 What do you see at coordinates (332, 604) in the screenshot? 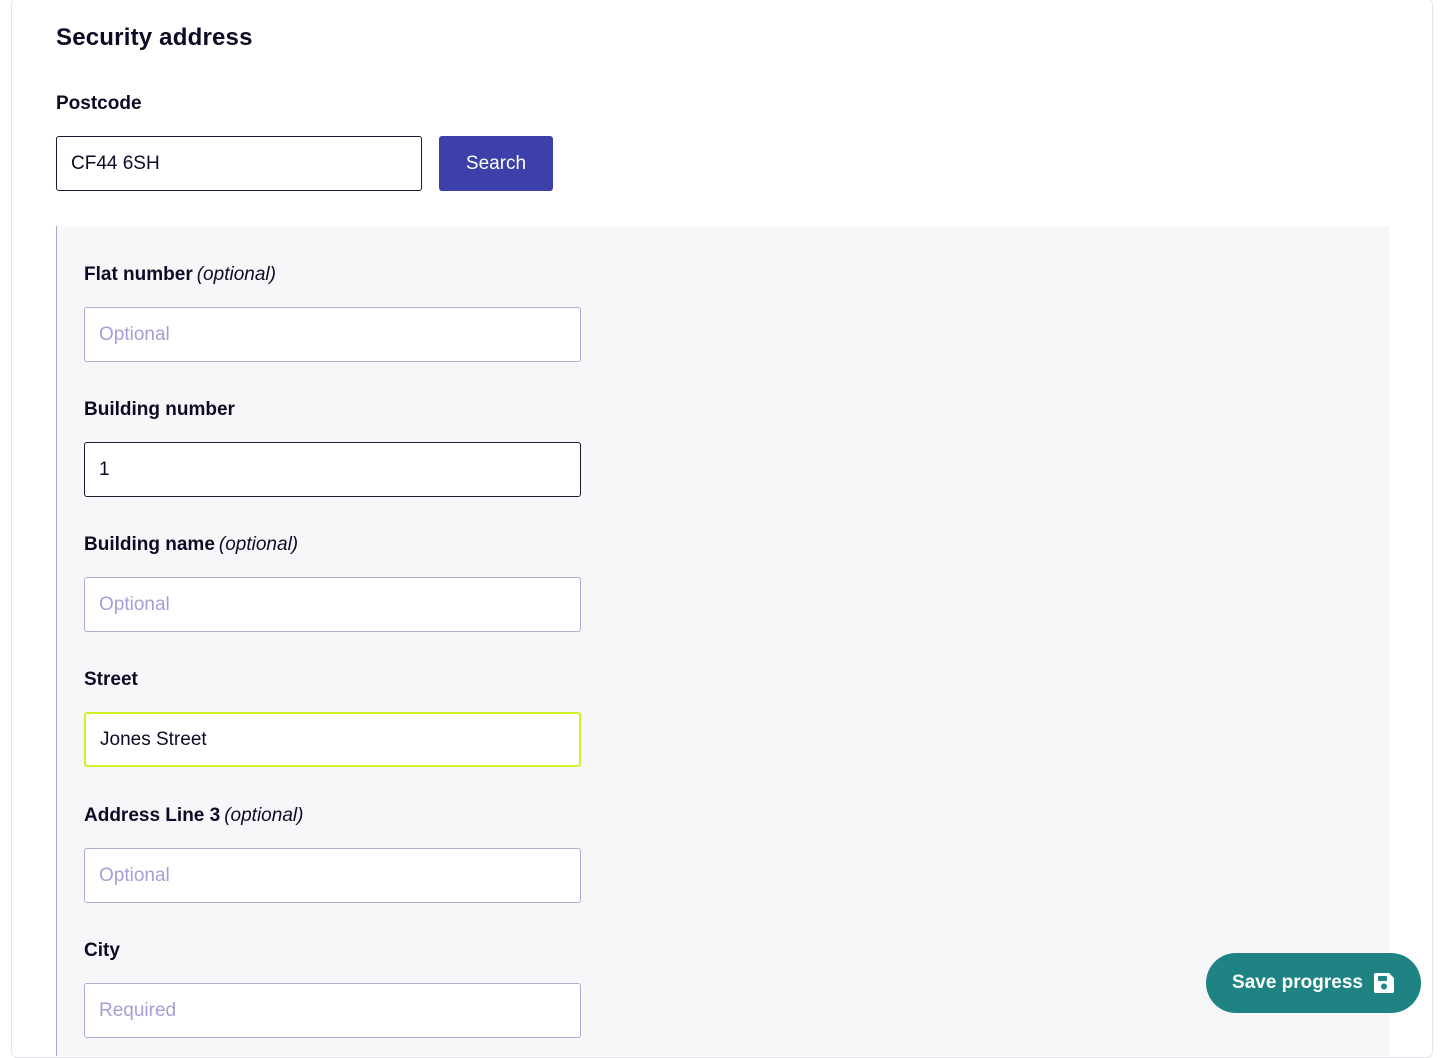
I see `building-name-input` at bounding box center [332, 604].